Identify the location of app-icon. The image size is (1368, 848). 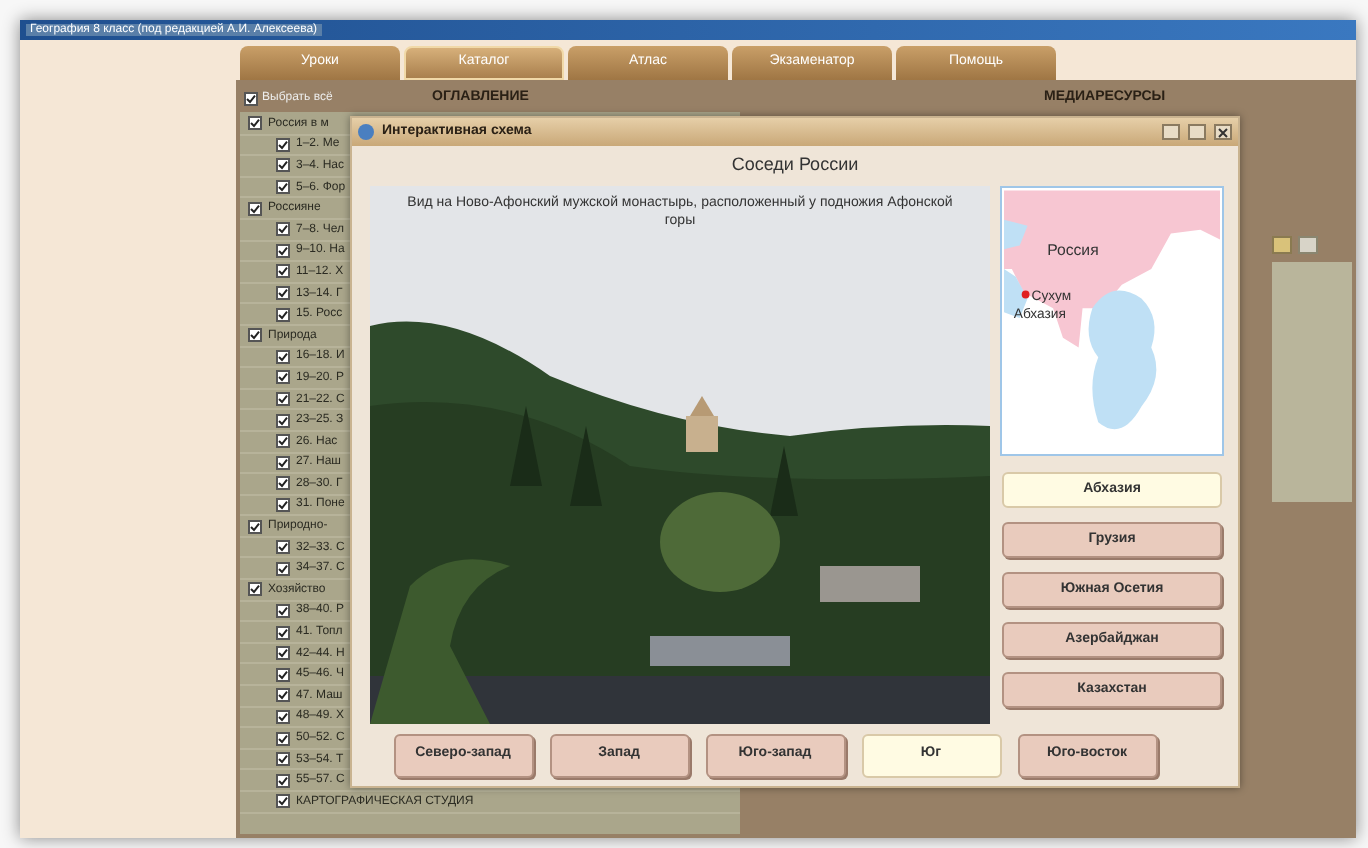
(366, 132).